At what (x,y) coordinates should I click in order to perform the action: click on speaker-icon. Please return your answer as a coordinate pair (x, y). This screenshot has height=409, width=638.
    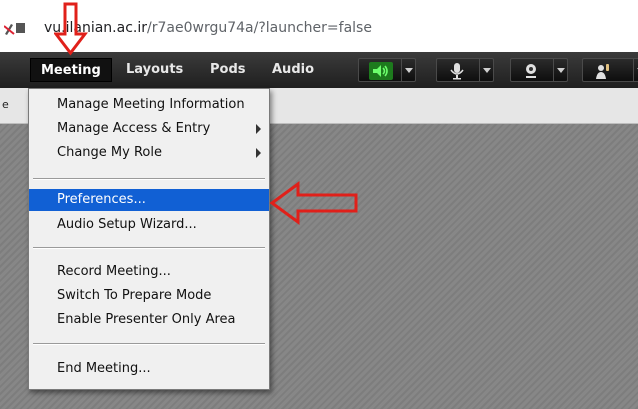
    Looking at the image, I should click on (381, 71).